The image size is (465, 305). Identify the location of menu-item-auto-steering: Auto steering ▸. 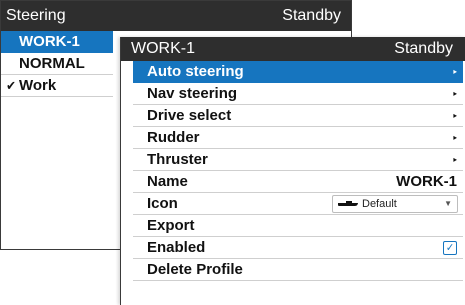
(298, 72).